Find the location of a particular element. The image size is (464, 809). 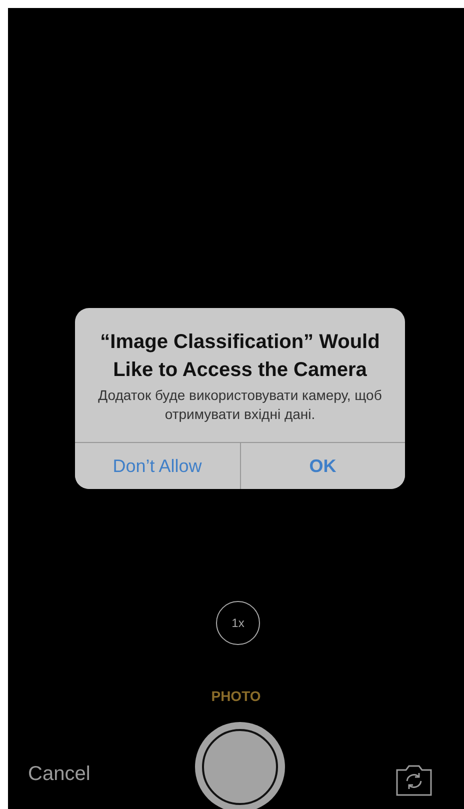

alert-message: Додаток буде використовувати камеру, щоб отримувати вхідні дані. is located at coordinates (240, 405).